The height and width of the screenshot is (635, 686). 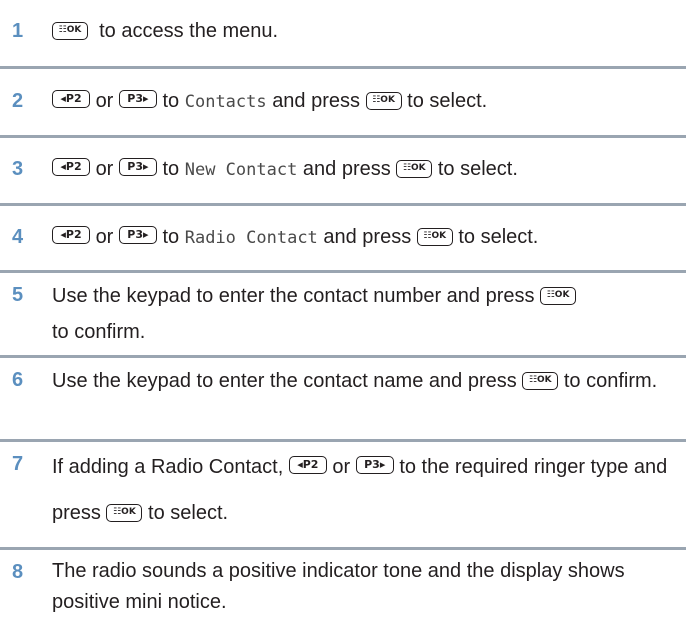 I want to click on step-text-part: If adding a Radio Contact,, so click(x=168, y=467).